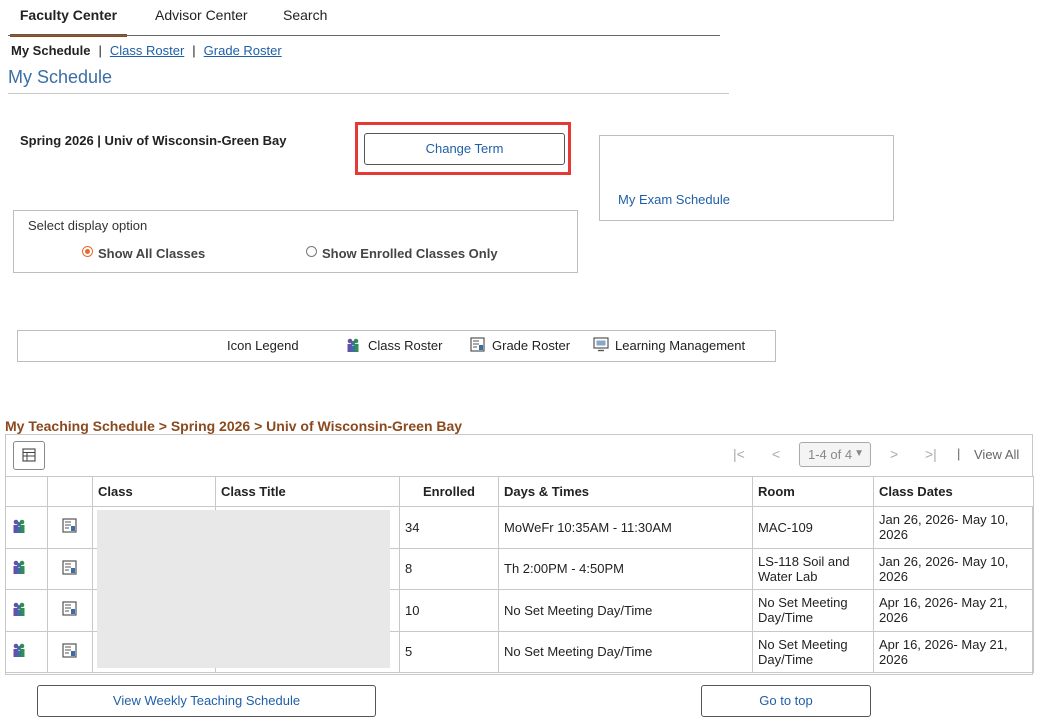 The image size is (1055, 722). I want to click on personalize-grid-button, so click(29, 455).